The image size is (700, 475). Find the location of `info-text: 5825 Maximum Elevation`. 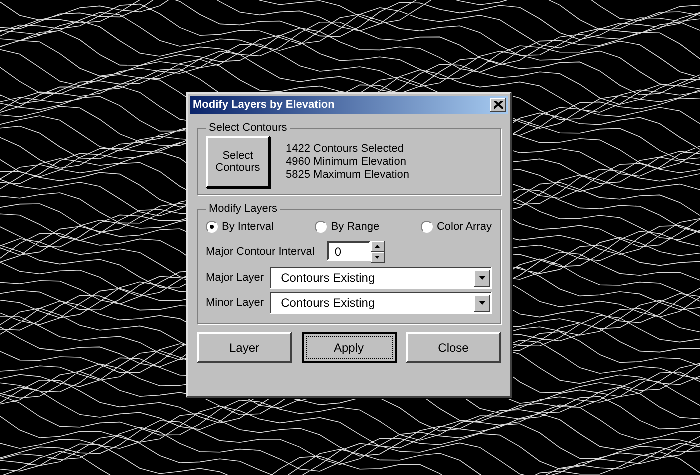

info-text: 5825 Maximum Elevation is located at coordinates (348, 175).